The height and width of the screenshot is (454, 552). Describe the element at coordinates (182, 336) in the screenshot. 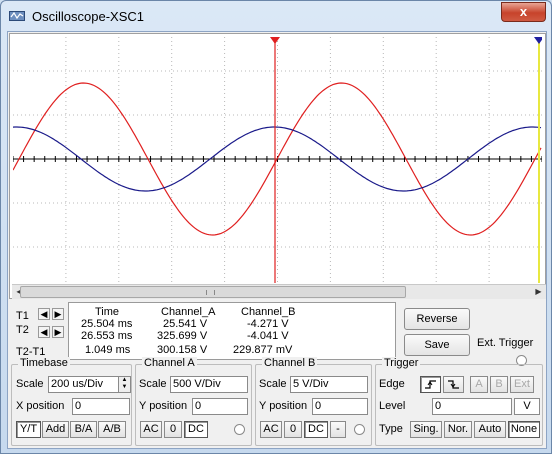

I see `t2-channel-a: 325.699 V` at that location.